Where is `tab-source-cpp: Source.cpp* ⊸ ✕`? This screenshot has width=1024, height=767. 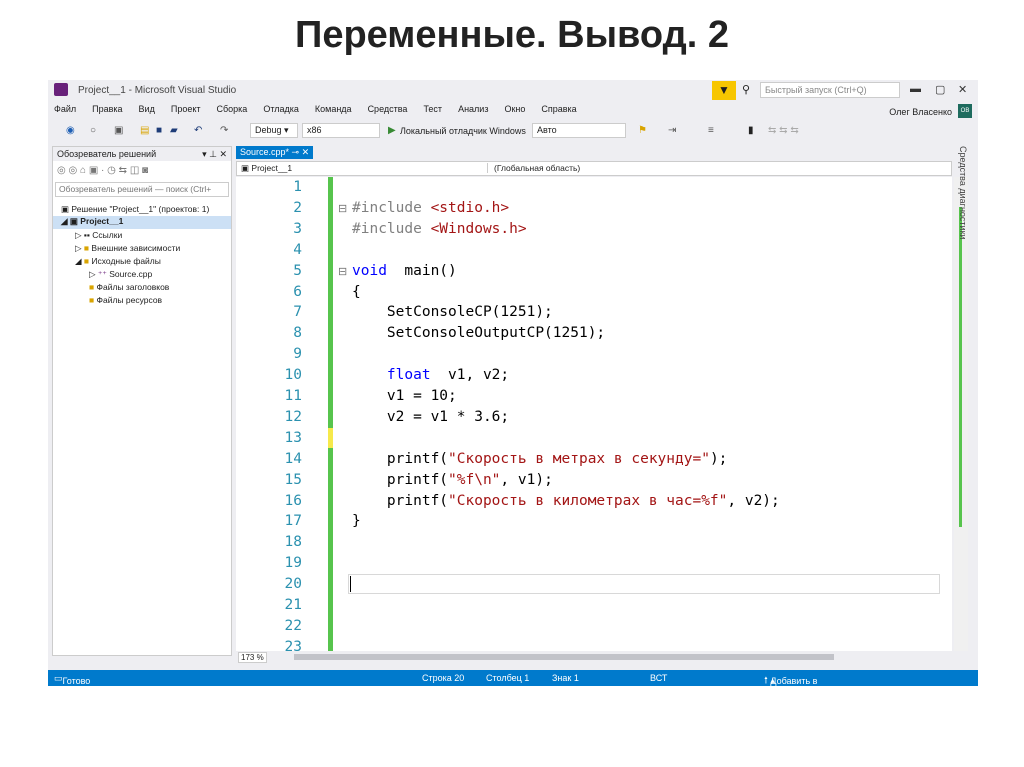
tab-source-cpp: Source.cpp* ⊸ ✕ is located at coordinates (275, 152).